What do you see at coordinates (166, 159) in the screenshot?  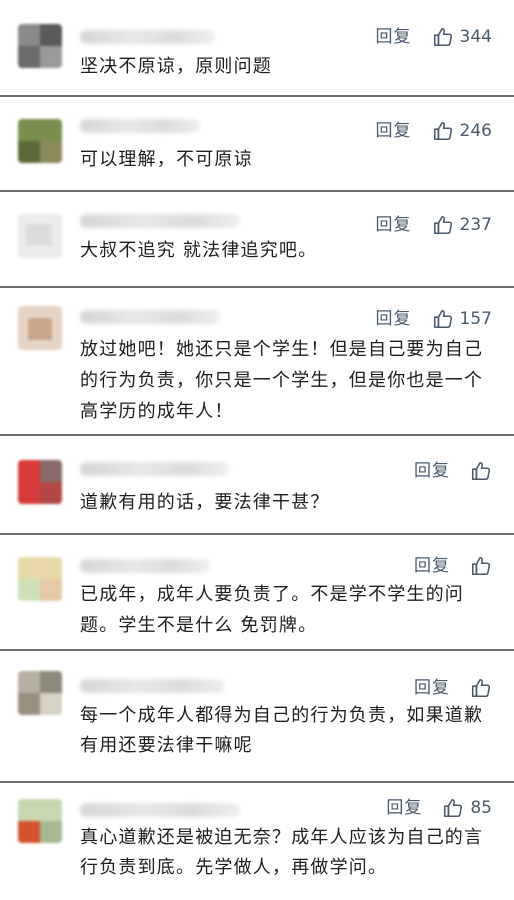 I see `comment-text: 可以理解，不可原谅` at bounding box center [166, 159].